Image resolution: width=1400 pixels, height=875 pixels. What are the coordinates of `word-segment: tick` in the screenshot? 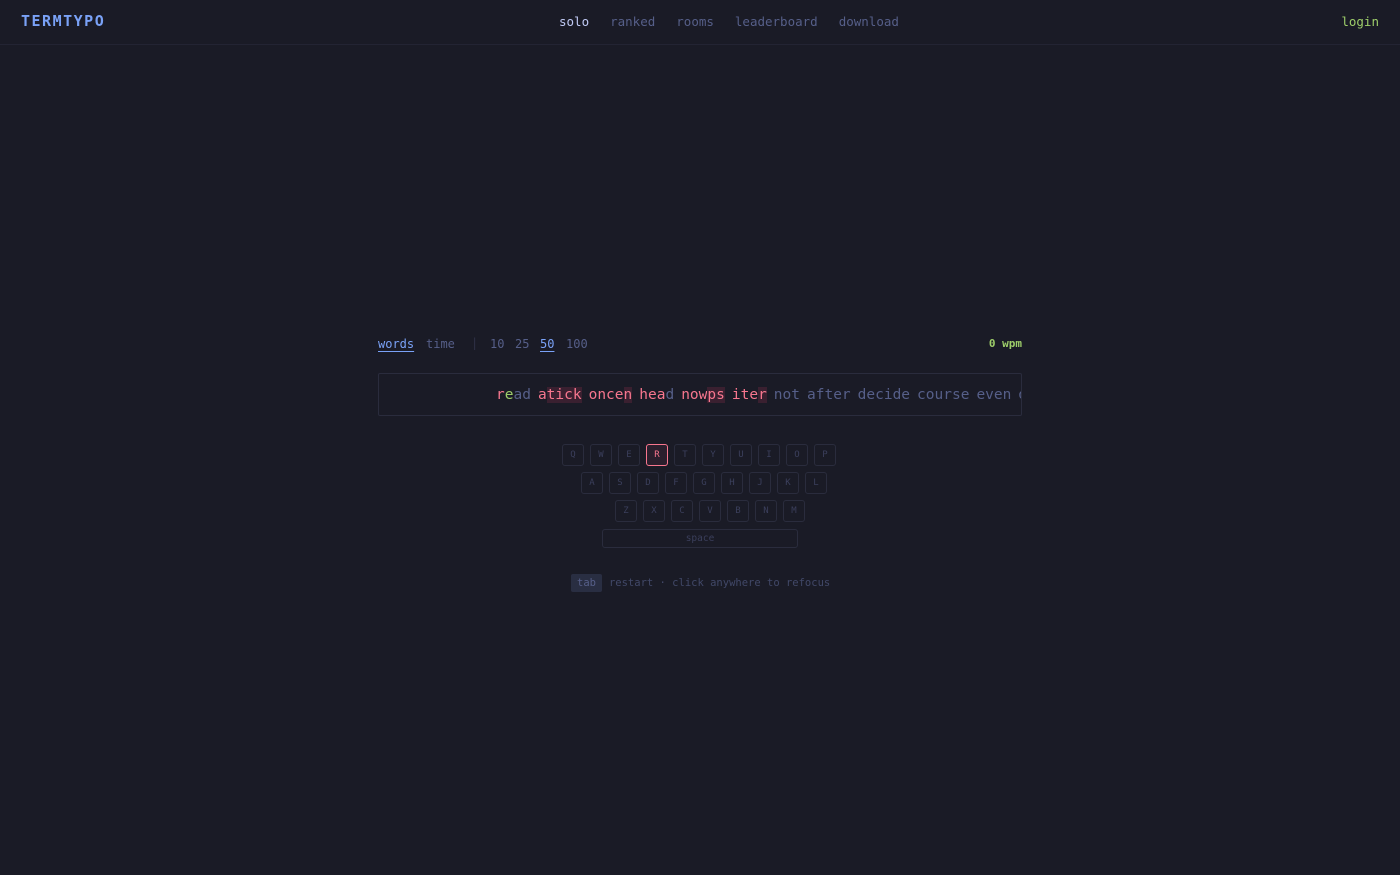 It's located at (564, 395).